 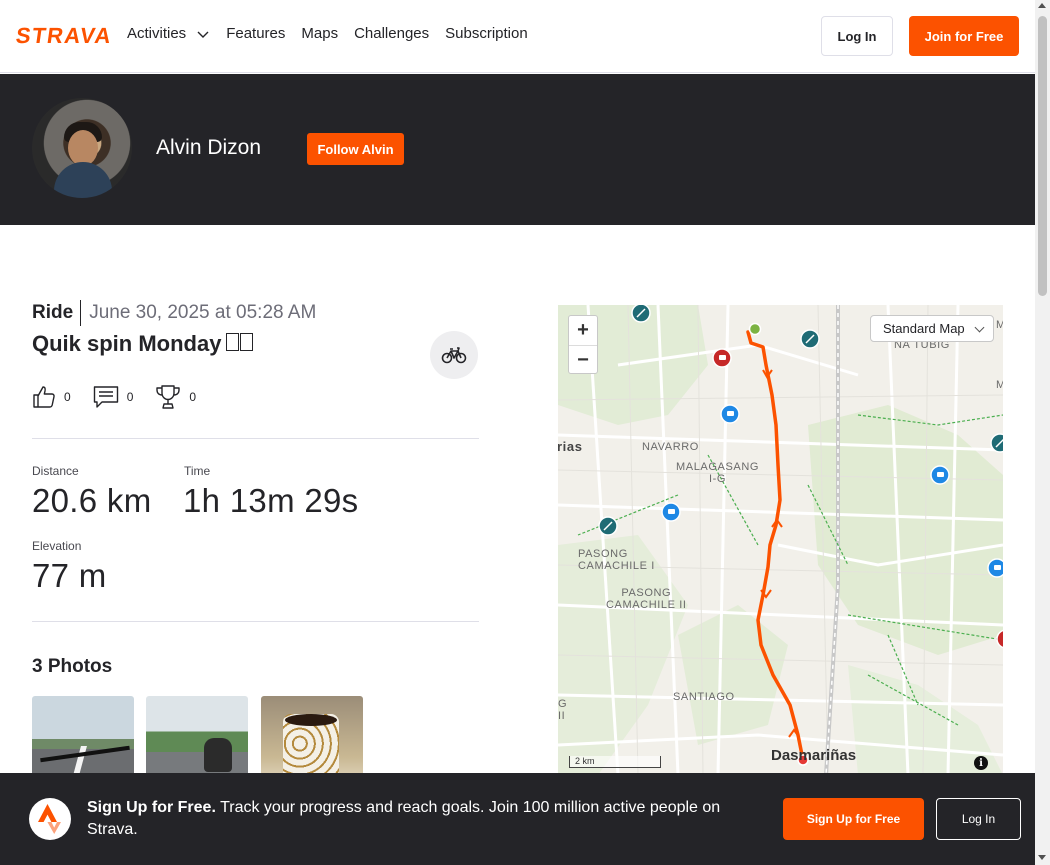 I want to click on zoom-controls: + −, so click(x=583, y=344).